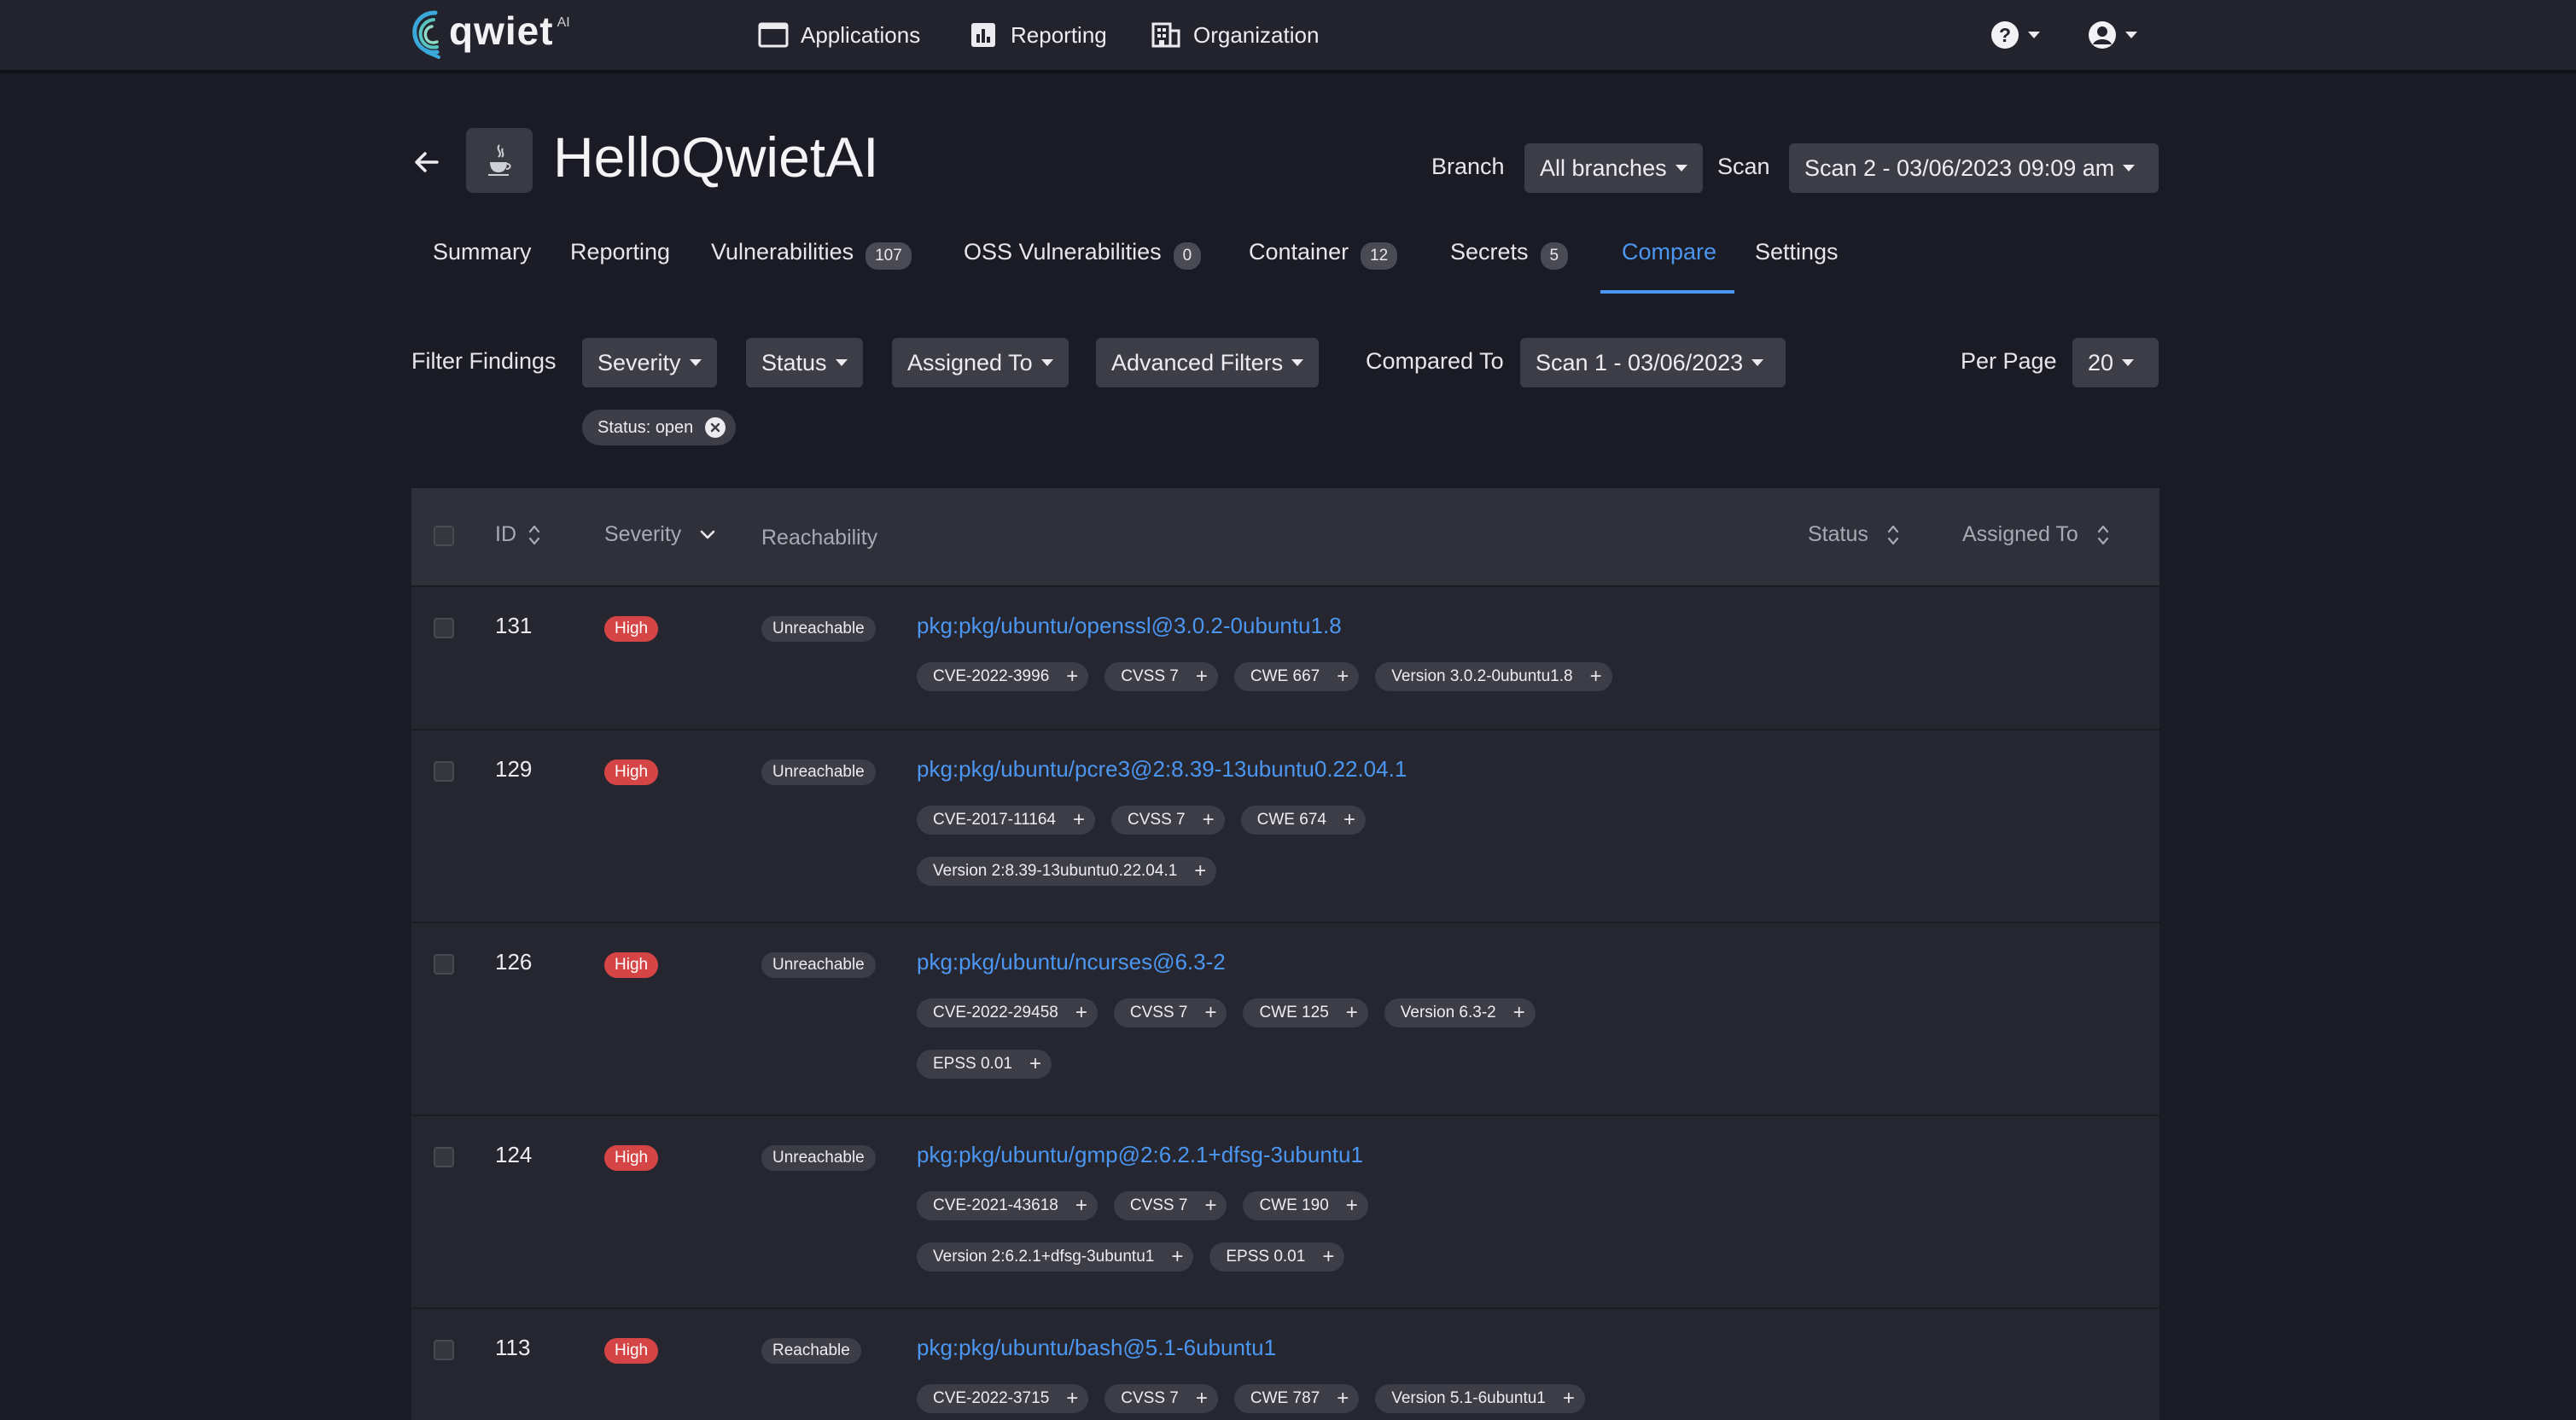  What do you see at coordinates (643, 534) in the screenshot?
I see `column-label: Severity` at bounding box center [643, 534].